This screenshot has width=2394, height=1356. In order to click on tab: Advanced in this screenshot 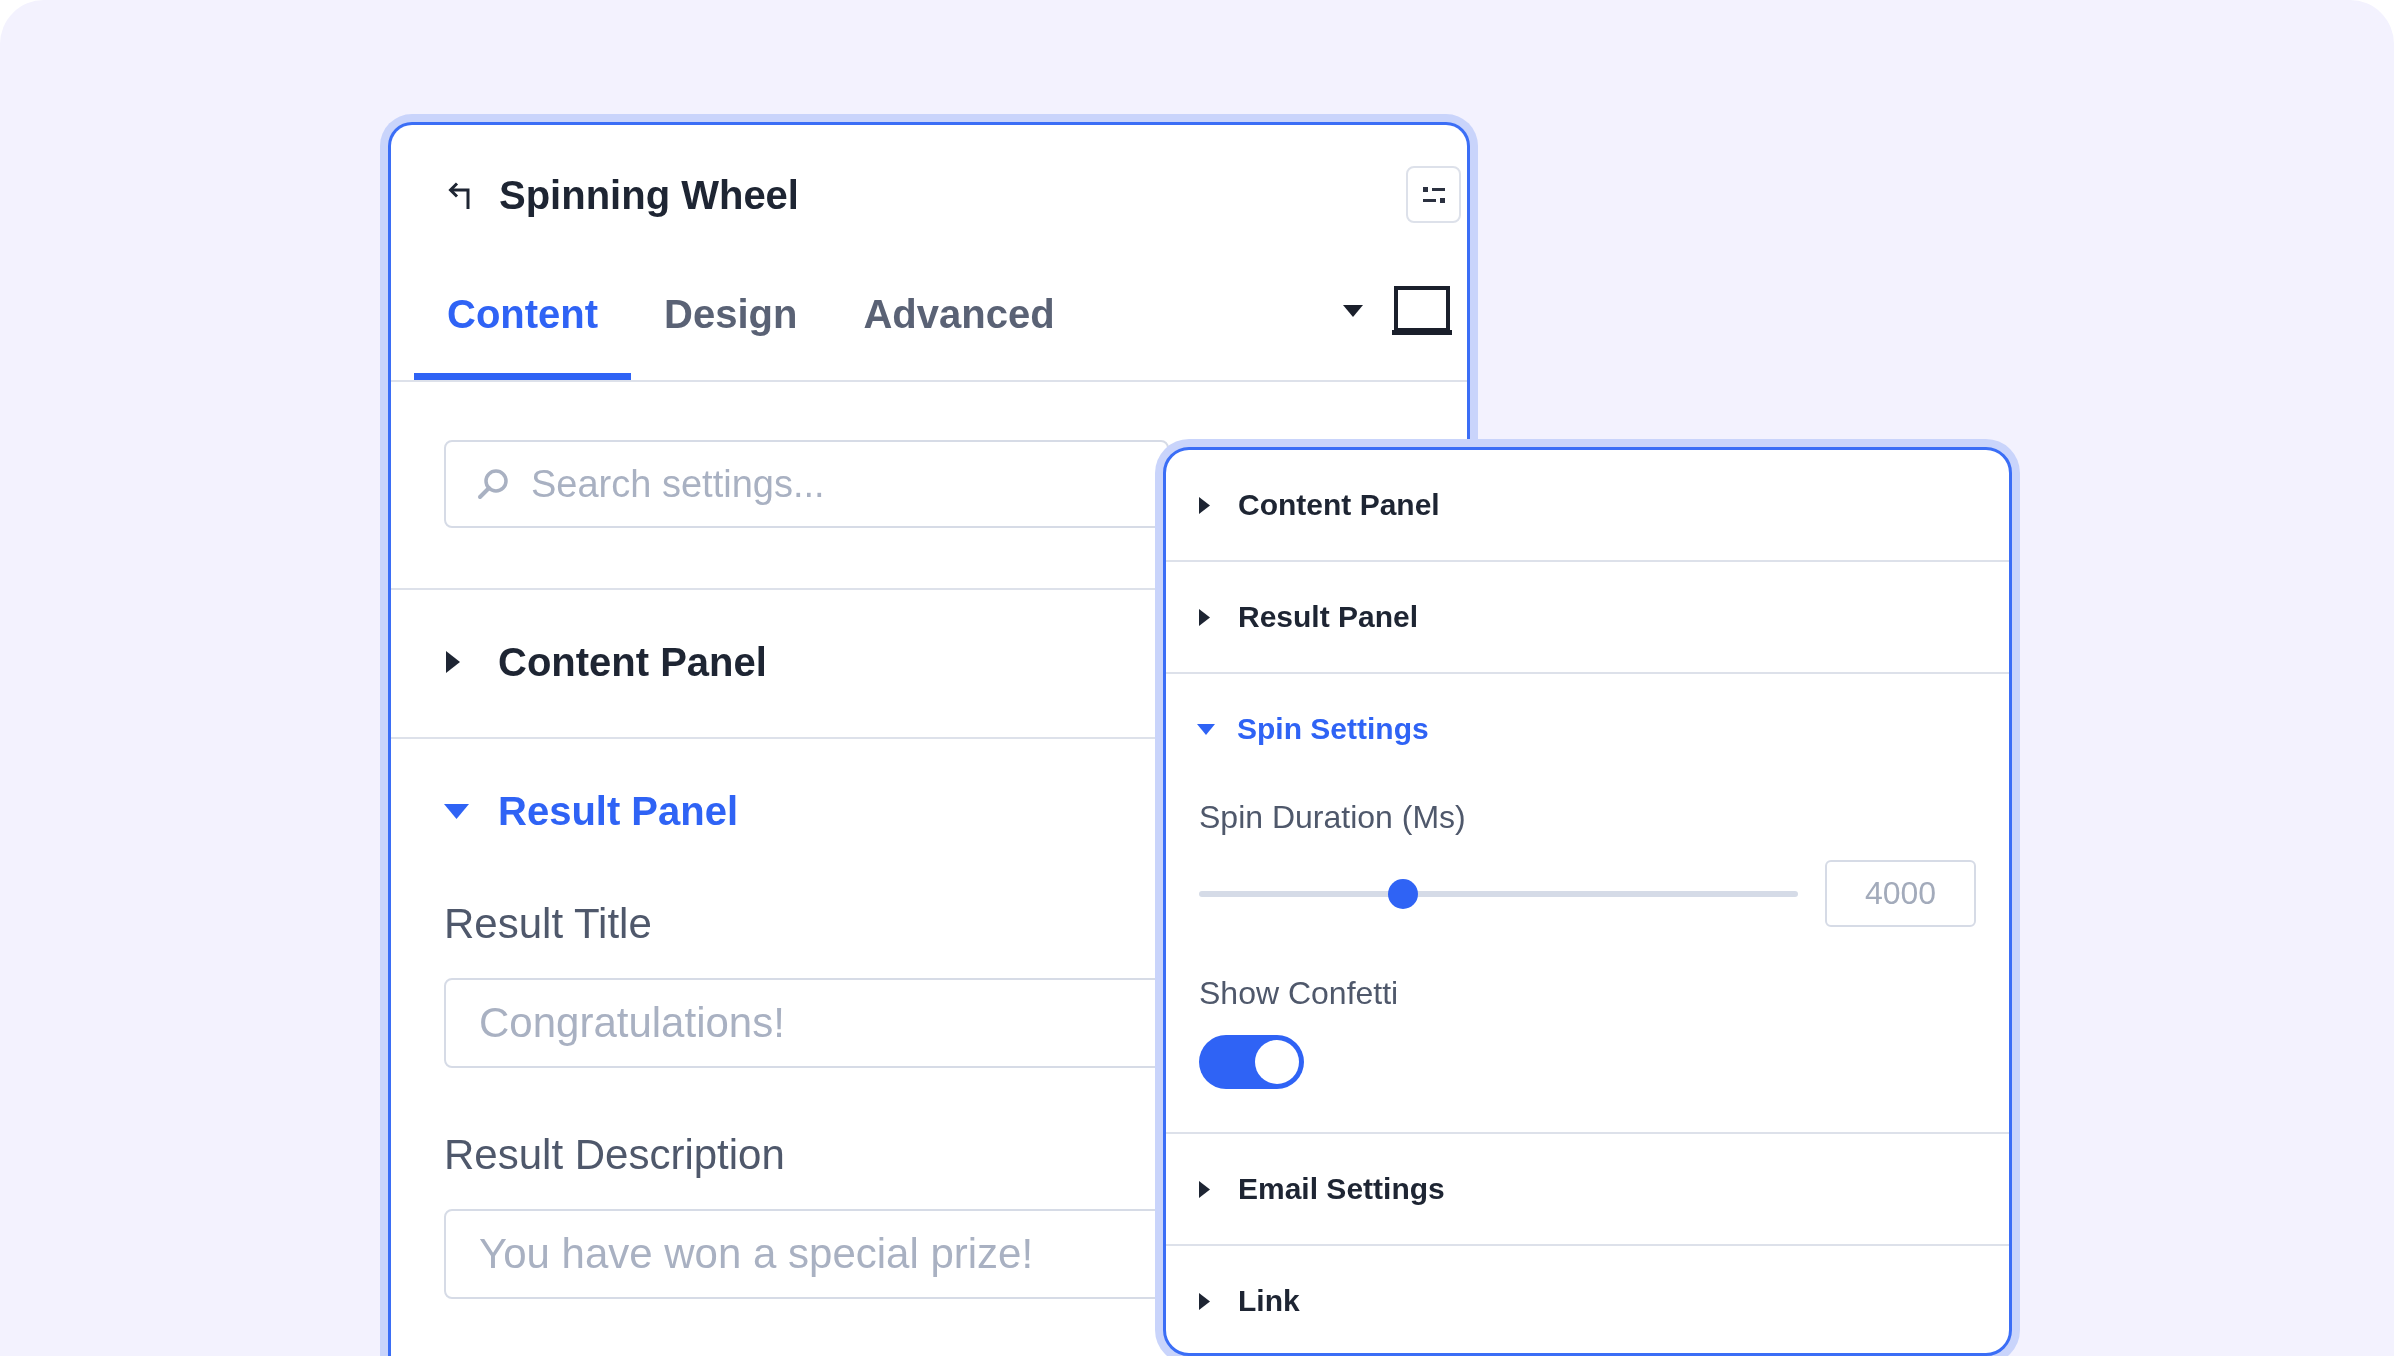, I will do `click(959, 331)`.